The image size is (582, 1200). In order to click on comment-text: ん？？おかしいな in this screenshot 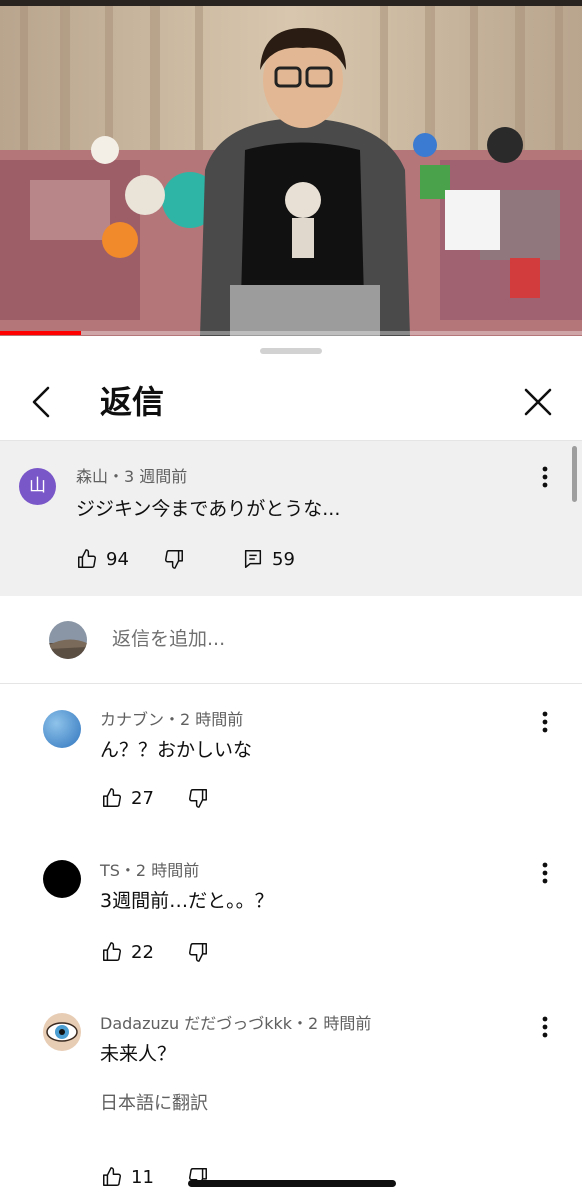, I will do `click(176, 750)`.